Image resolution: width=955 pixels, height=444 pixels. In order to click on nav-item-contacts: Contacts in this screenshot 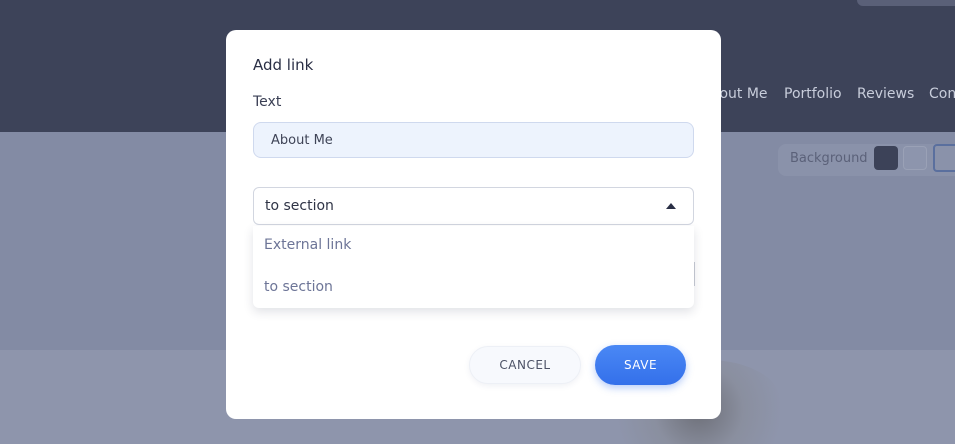, I will do `click(942, 94)`.